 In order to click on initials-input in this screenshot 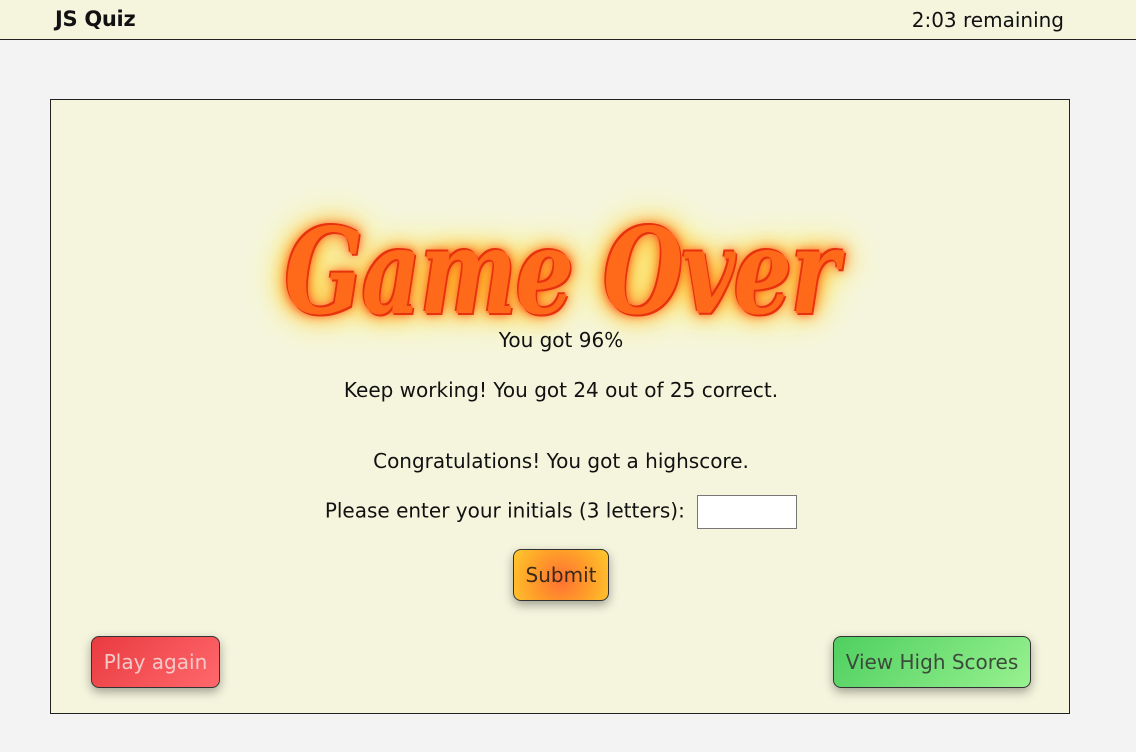, I will do `click(747, 512)`.